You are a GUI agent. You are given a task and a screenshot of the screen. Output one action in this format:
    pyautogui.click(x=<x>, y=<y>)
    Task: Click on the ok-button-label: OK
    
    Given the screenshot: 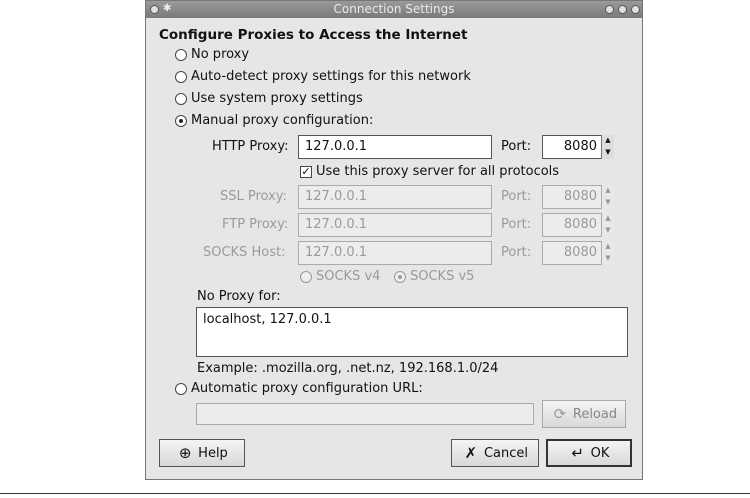 What is the action you would take?
    pyautogui.click(x=600, y=453)
    